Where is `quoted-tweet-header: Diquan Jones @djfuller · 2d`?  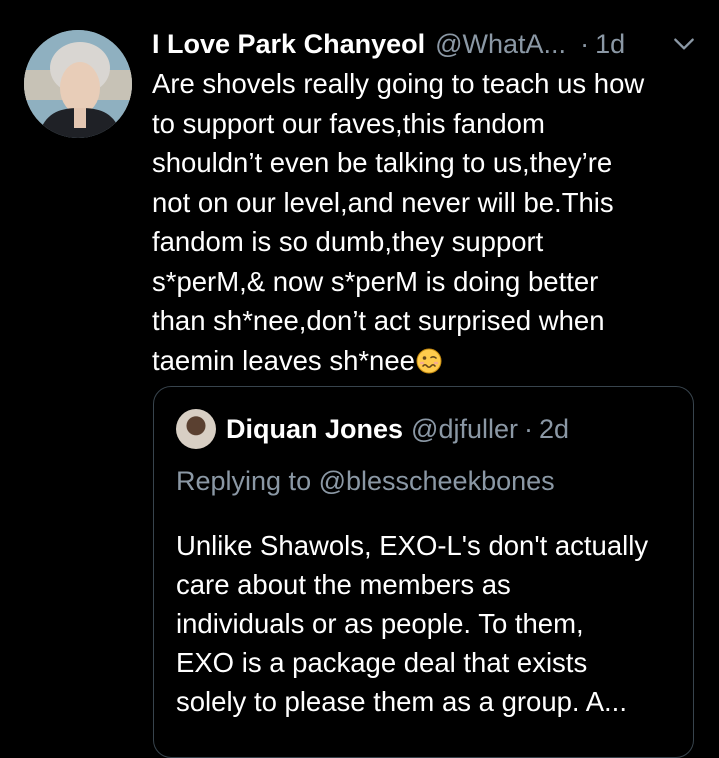 quoted-tweet-header: Diquan Jones @djfuller · 2d is located at coordinates (397, 429).